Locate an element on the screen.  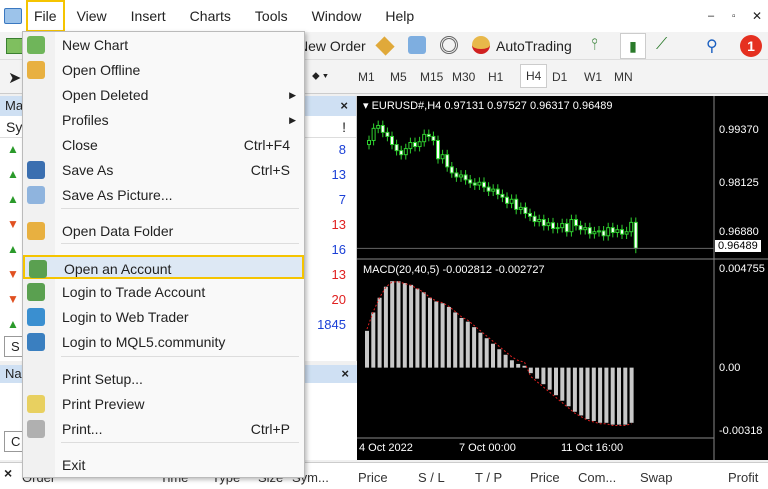
menu-item-label: Open Offline is located at coordinates (101, 70).